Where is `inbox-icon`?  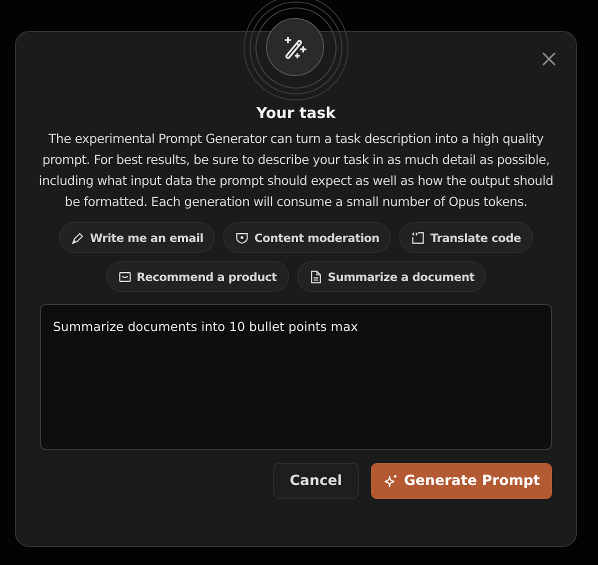
inbox-icon is located at coordinates (125, 277).